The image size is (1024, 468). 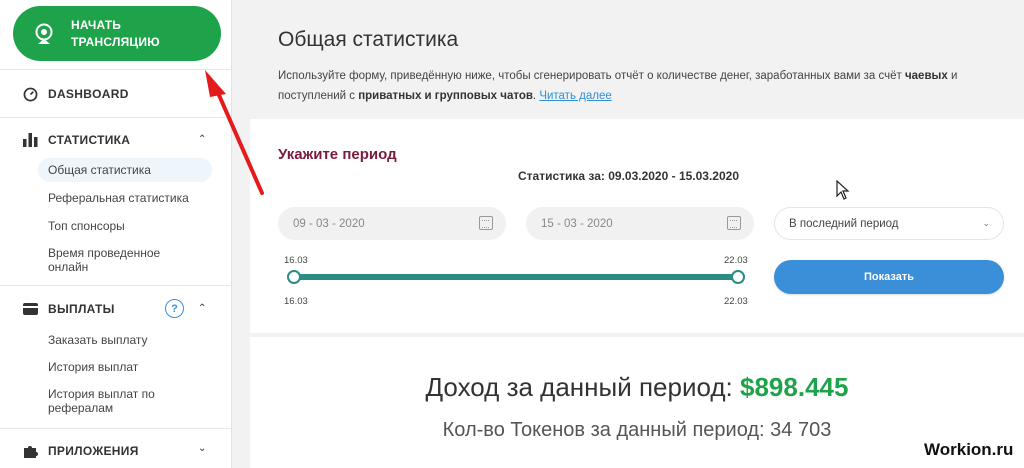 I want to click on show-button: Показать, so click(x=889, y=277).